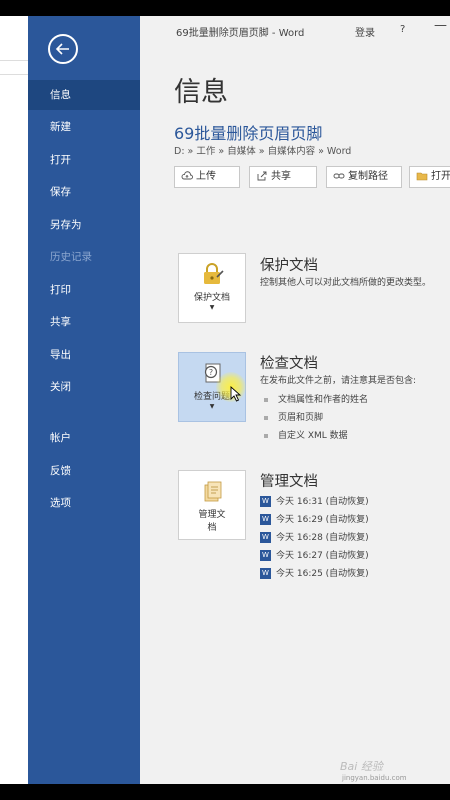 Image resolution: width=450 pixels, height=800 pixels. I want to click on cloud-upload-icon, so click(187, 176).